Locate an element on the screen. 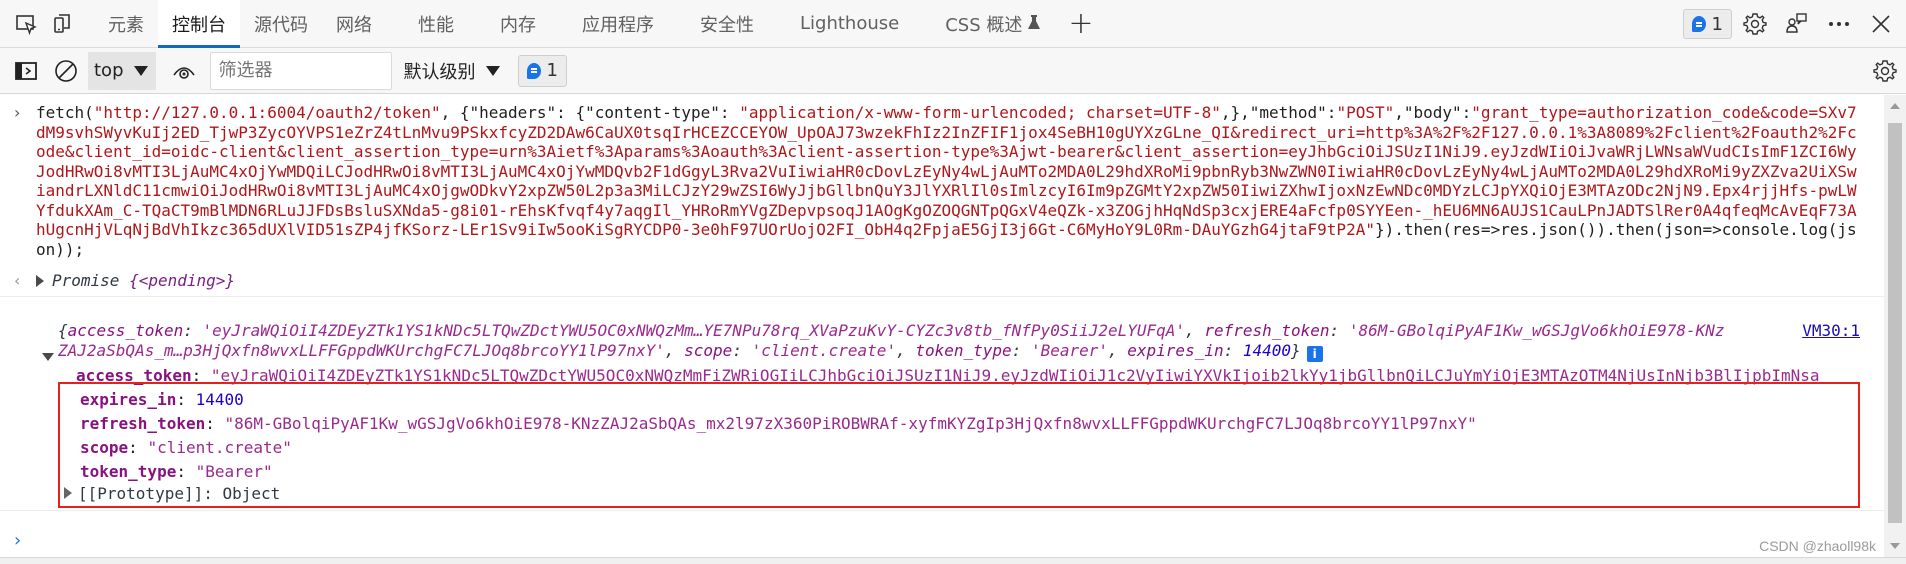 Image resolution: width=1906 pixels, height=564 pixels. tab-sources: 源代码 is located at coordinates (281, 24).